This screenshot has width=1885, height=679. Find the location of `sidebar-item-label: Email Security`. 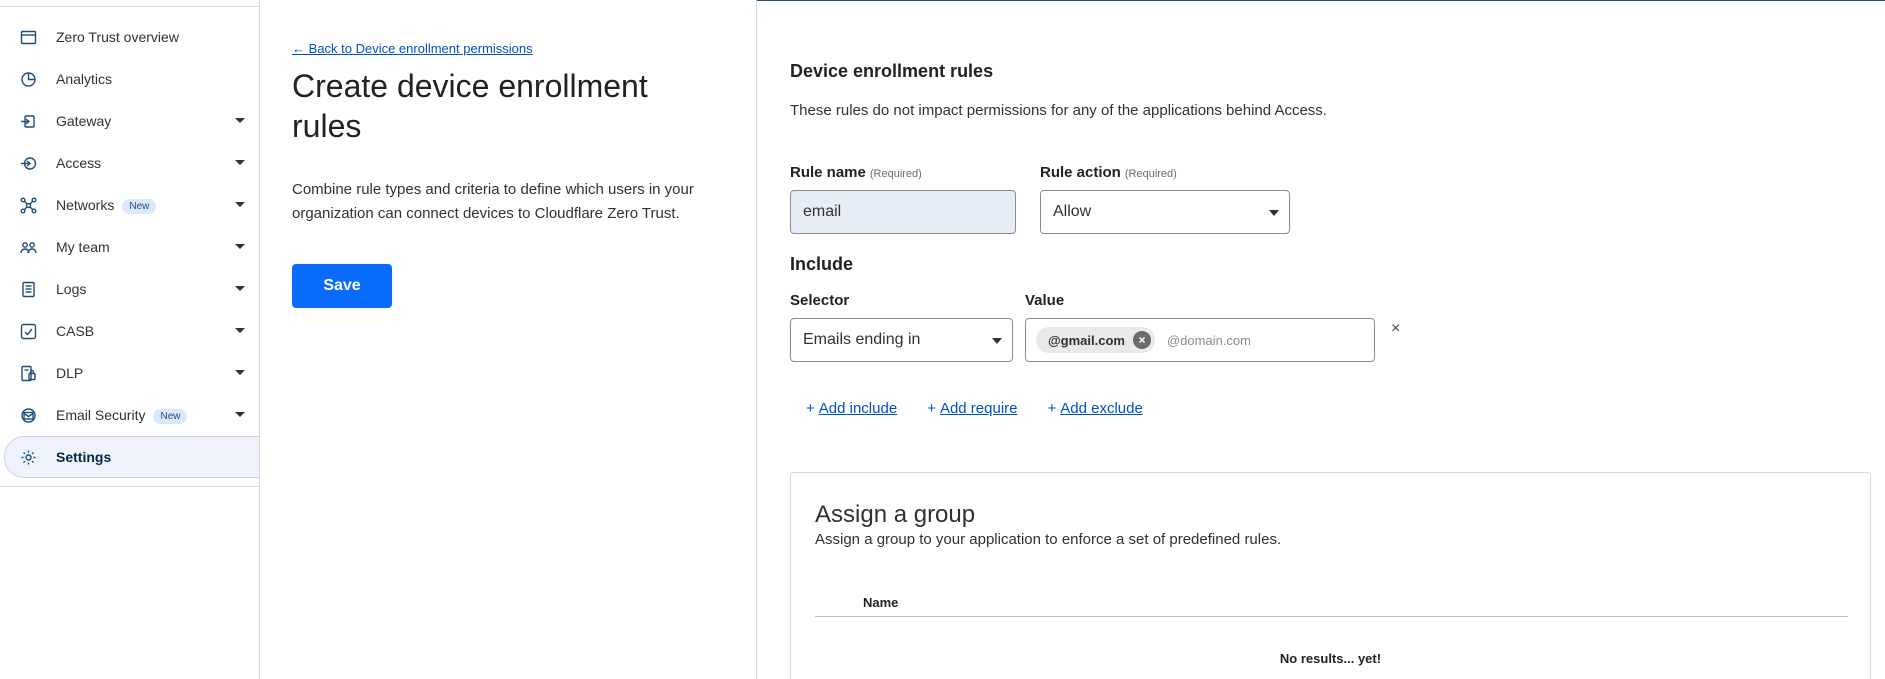

sidebar-item-label: Email Security is located at coordinates (101, 414).